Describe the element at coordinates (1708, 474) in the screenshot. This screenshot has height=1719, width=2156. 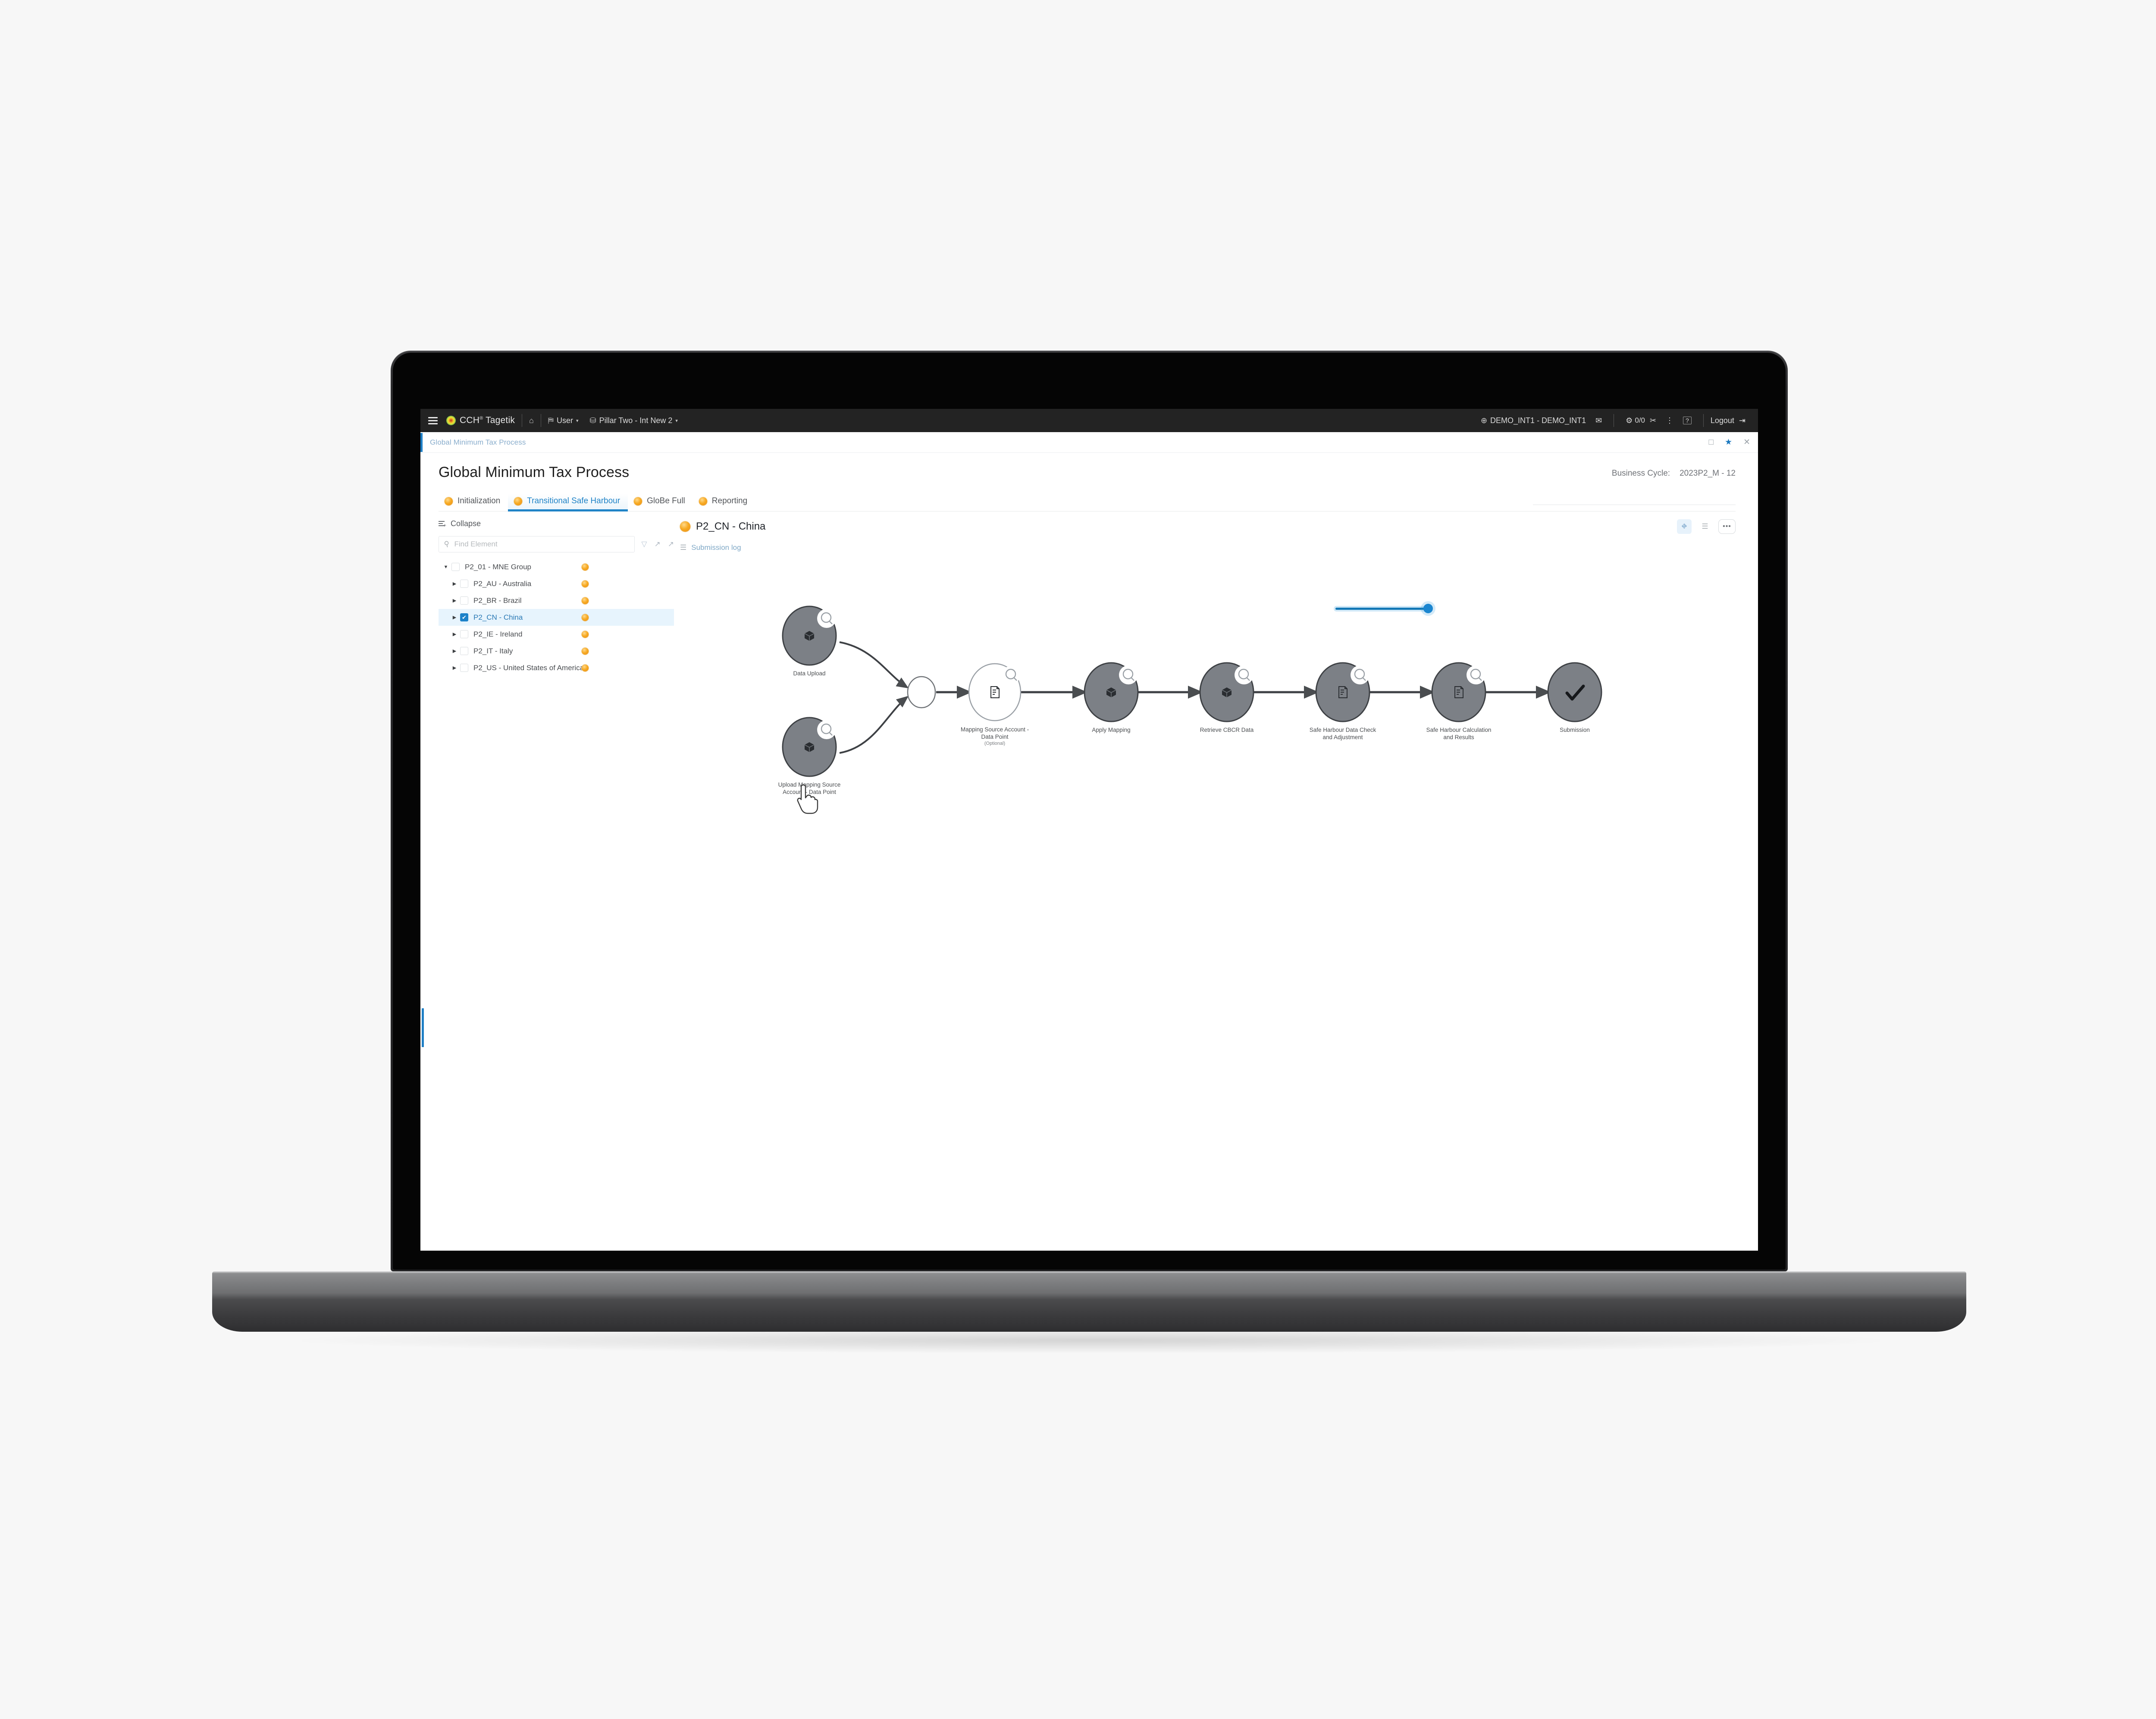
I see `business-cycle-value: 2023P2_M - 12` at that location.